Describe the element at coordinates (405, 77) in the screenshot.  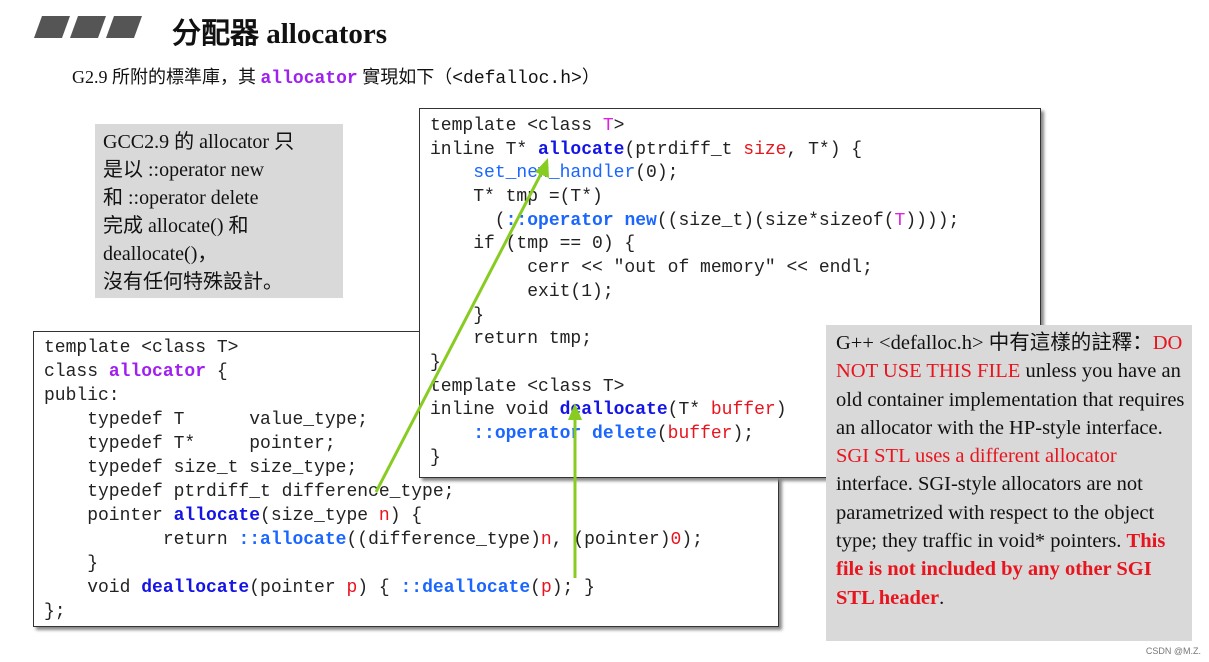
I see `subtitle-middle: 實現如下（` at that location.